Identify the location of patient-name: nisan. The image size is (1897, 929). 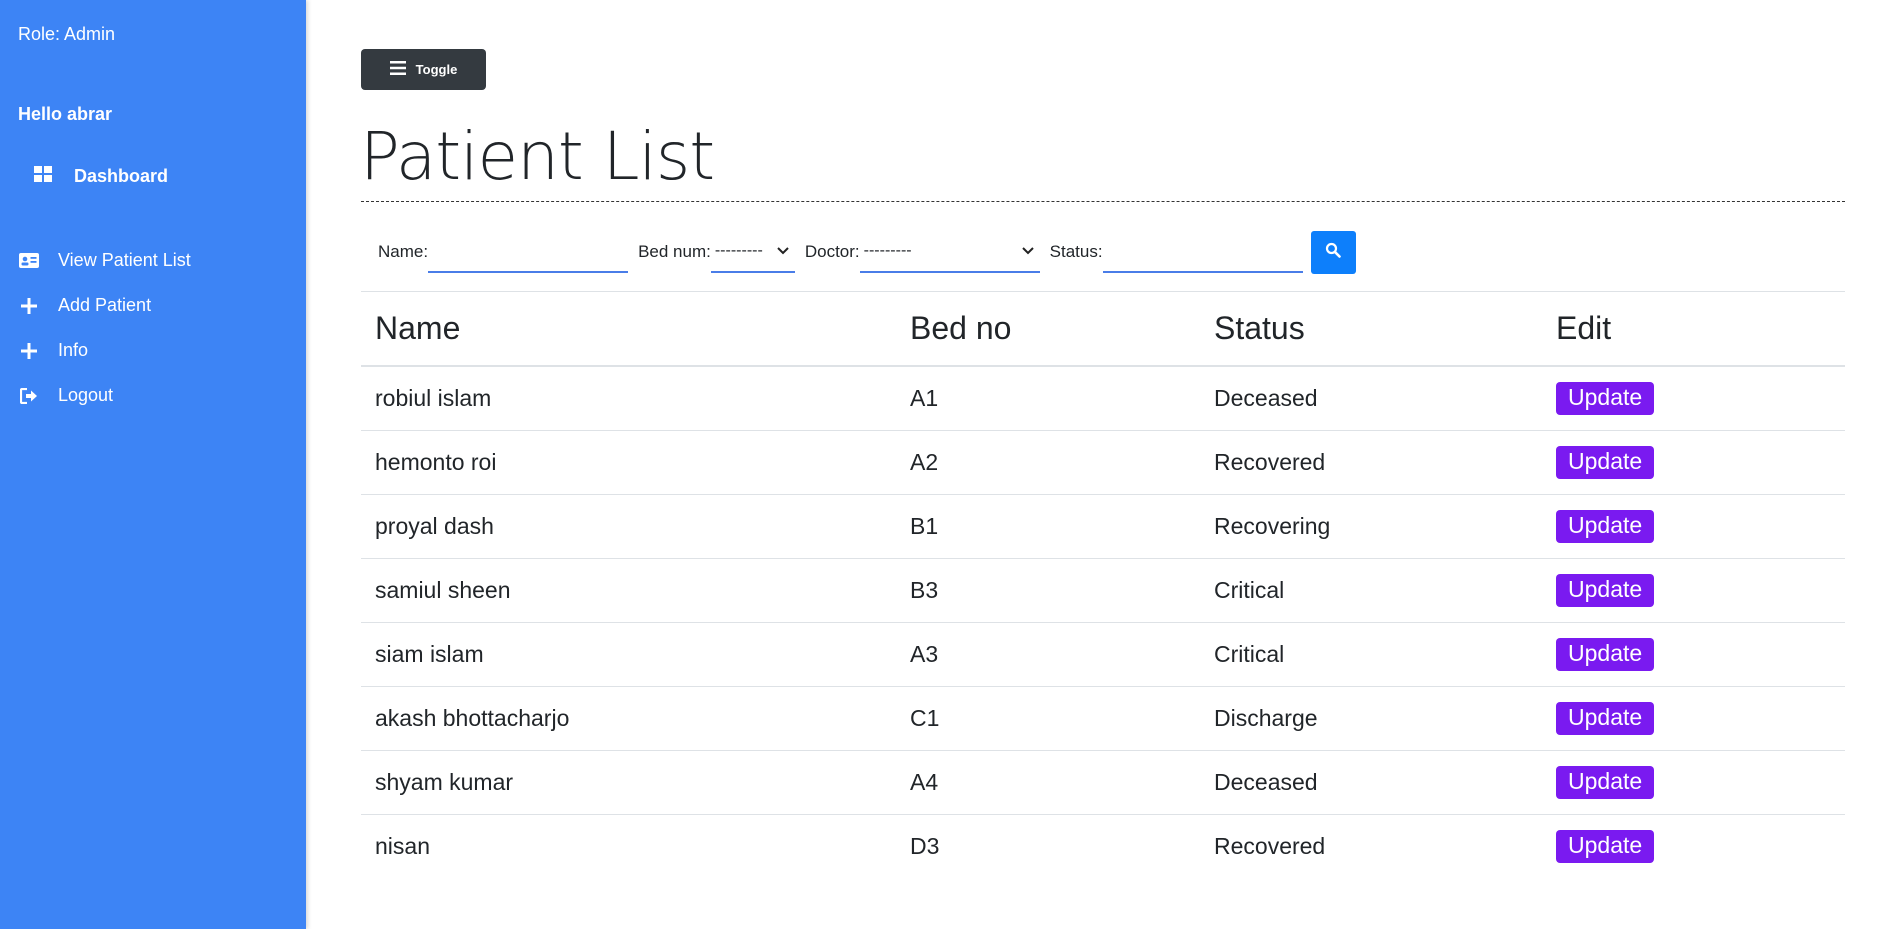
(402, 845).